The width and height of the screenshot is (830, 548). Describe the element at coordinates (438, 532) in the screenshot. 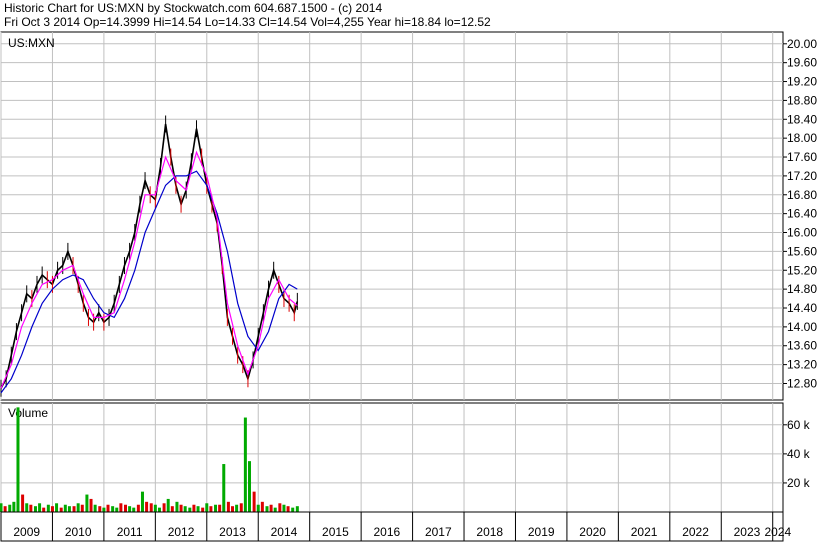

I see `x-tick-label: 2017` at that location.